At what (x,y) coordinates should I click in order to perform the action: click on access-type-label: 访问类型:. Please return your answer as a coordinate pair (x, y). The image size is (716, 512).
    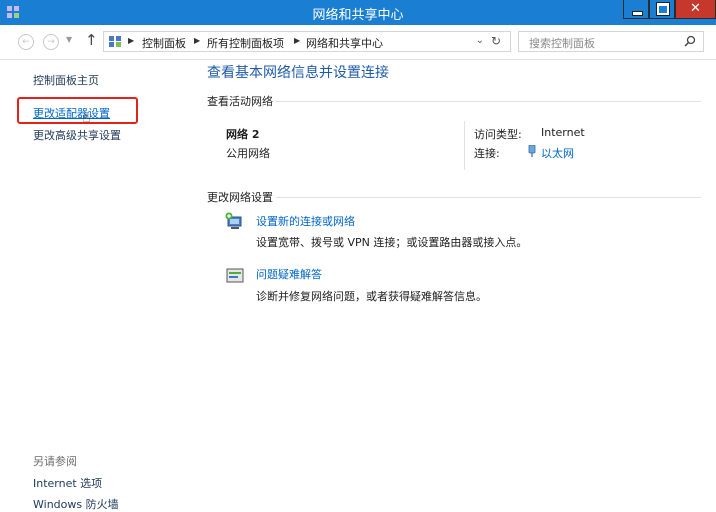
    Looking at the image, I should click on (498, 134).